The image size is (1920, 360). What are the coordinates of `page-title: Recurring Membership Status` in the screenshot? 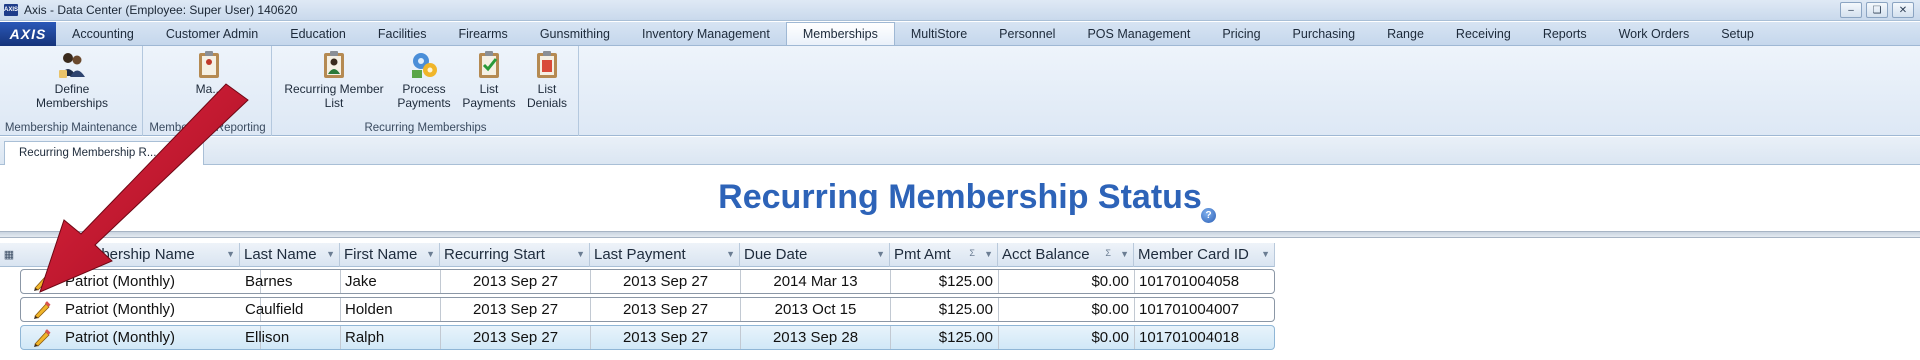 It's located at (960, 197).